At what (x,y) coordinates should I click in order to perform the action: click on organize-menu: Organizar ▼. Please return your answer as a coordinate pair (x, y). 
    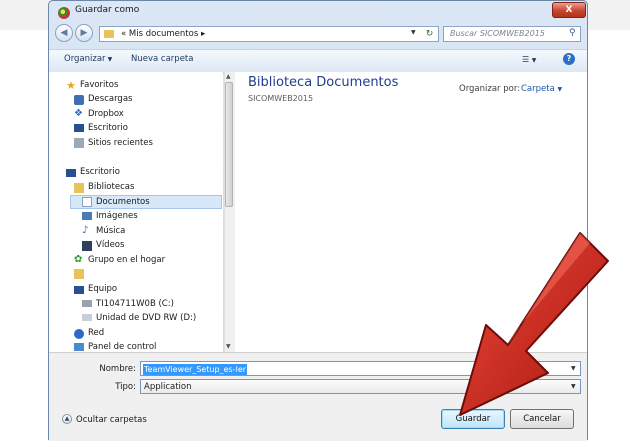
    Looking at the image, I should click on (88, 59).